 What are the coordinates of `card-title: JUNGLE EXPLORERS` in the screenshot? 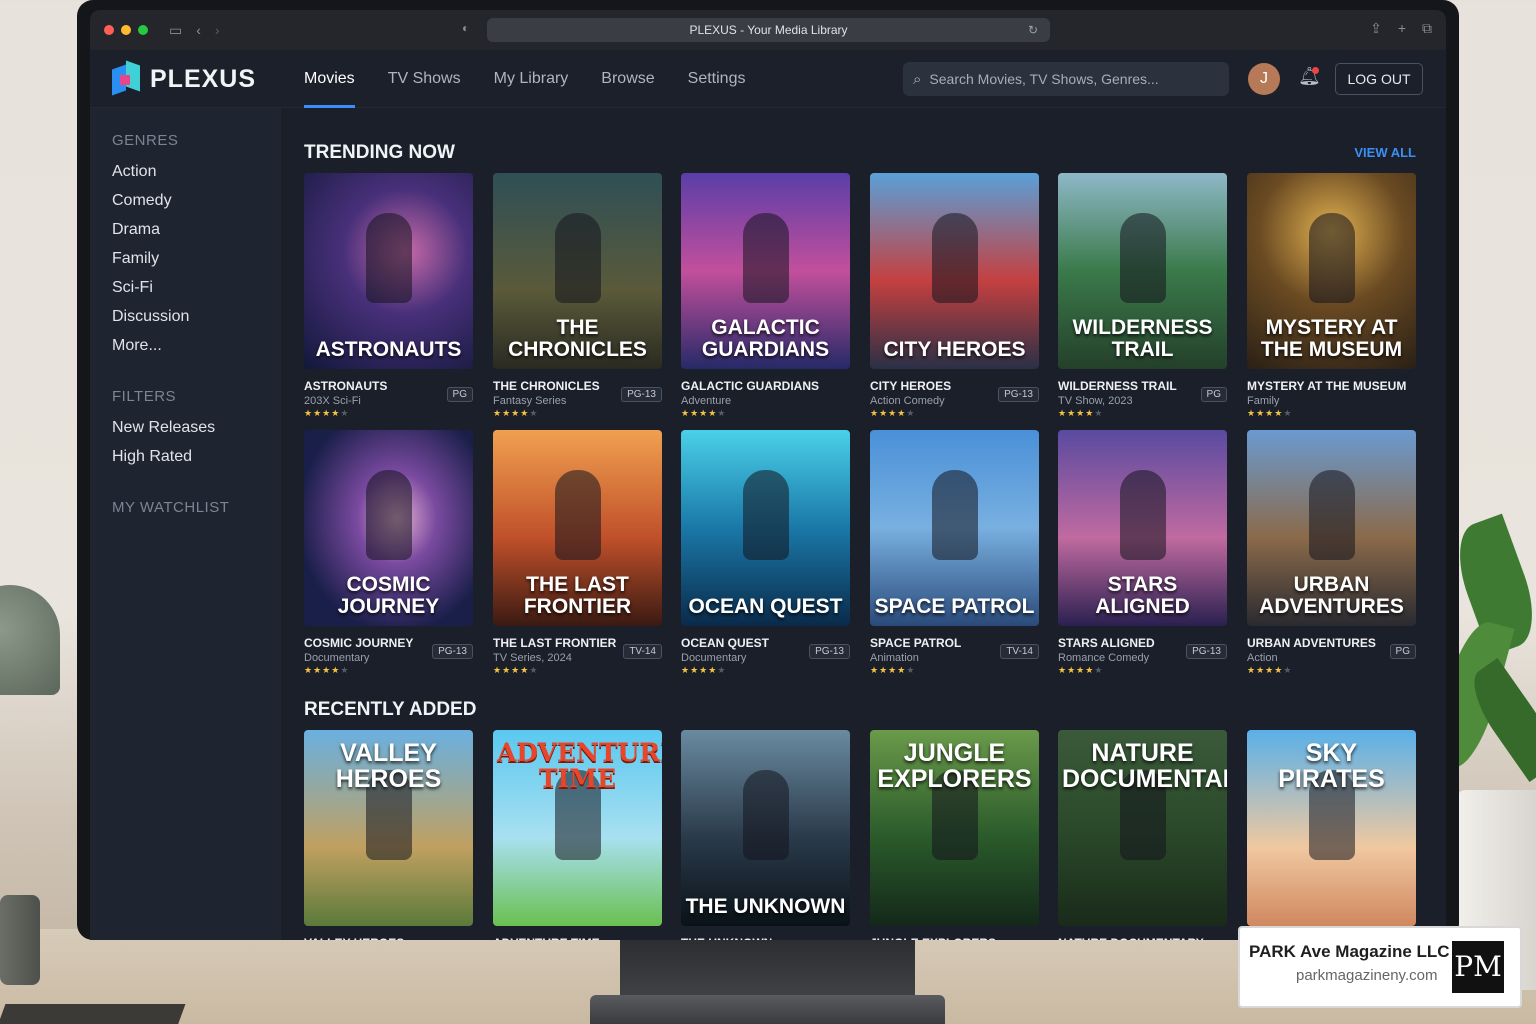 It's located at (954, 938).